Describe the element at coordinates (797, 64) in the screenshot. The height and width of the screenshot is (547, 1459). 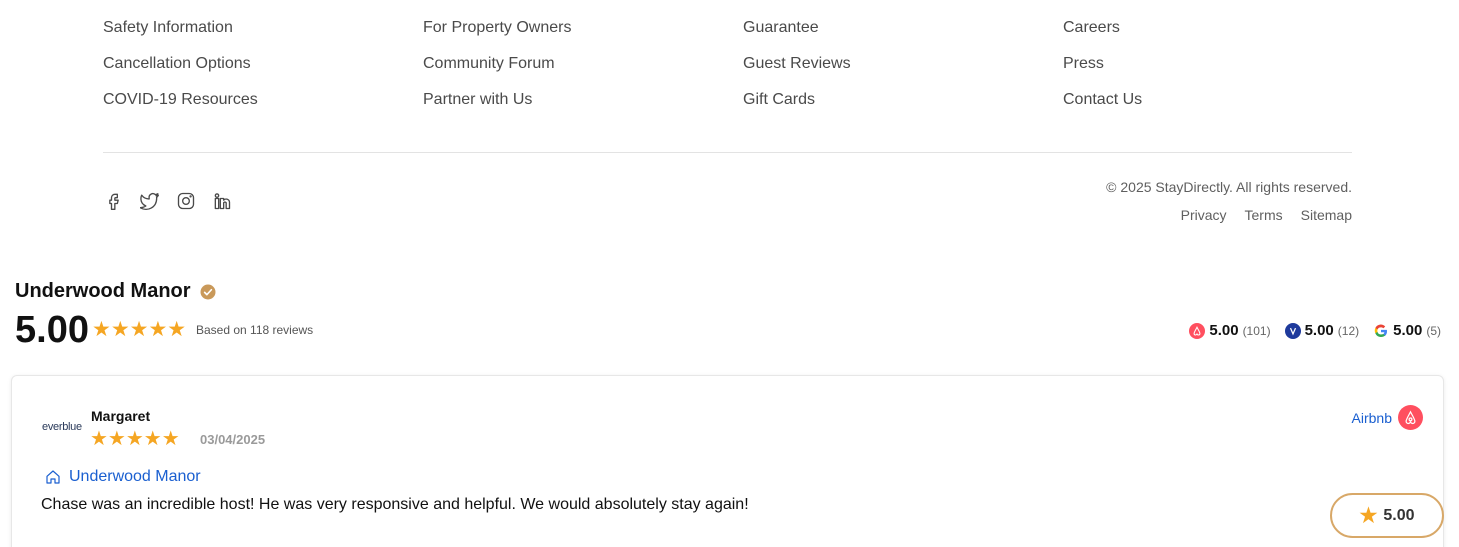
I see `footer-link-guest-reviews: Guest Reviews` at that location.